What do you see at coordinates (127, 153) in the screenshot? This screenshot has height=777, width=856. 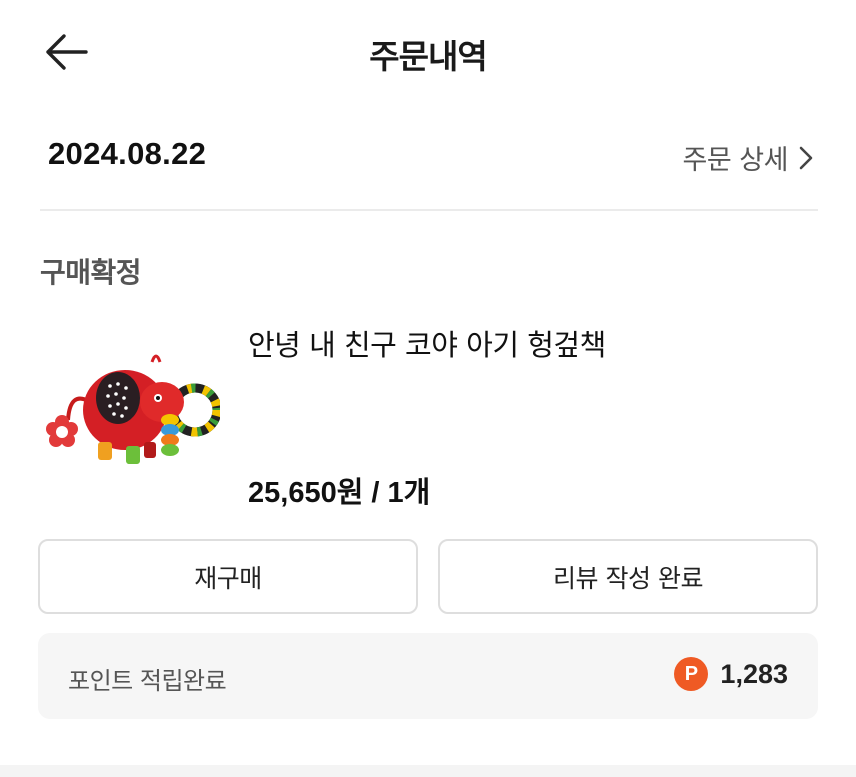 I see `order-date: 2024.08.22` at bounding box center [127, 153].